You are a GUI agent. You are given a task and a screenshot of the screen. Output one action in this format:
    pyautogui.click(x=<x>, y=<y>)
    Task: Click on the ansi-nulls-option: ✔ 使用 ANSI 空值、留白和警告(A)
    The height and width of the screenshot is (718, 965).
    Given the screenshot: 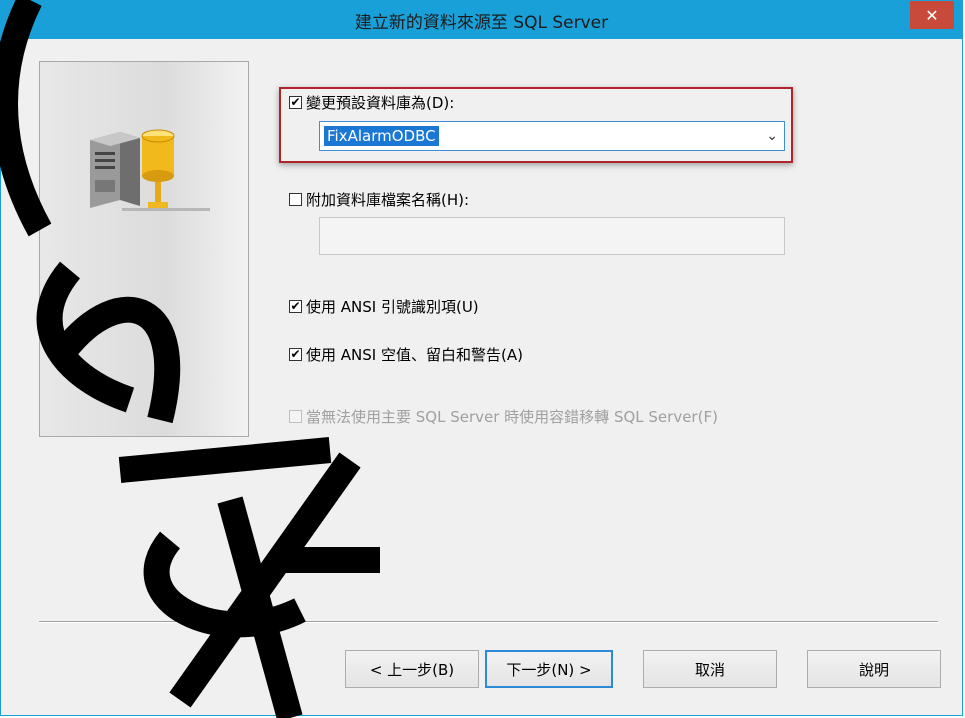 What is the action you would take?
    pyautogui.click(x=406, y=354)
    